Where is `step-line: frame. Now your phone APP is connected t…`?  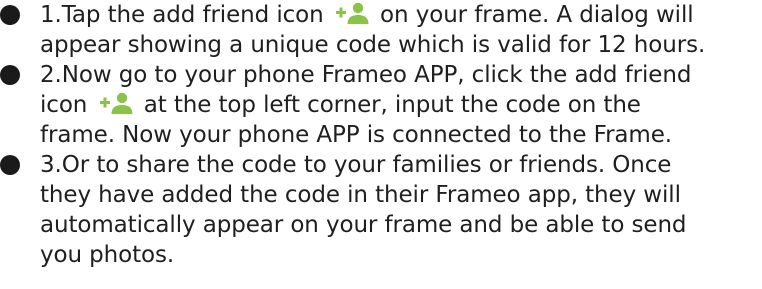 step-line: frame. Now your phone APP is connected t… is located at coordinates (356, 135).